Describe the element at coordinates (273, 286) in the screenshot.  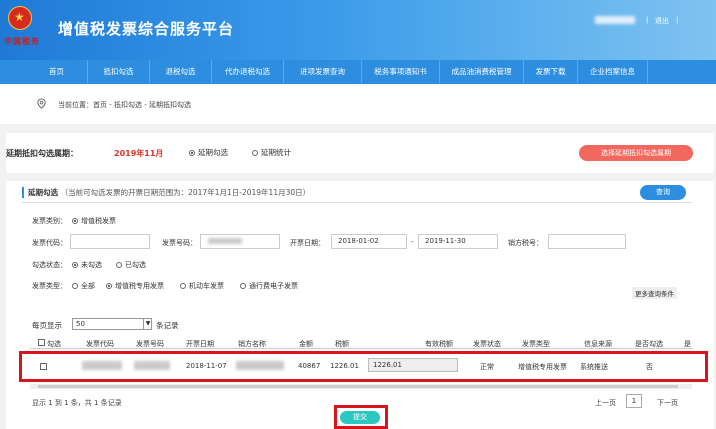
I see `radio-label: 通行费电子发票` at that location.